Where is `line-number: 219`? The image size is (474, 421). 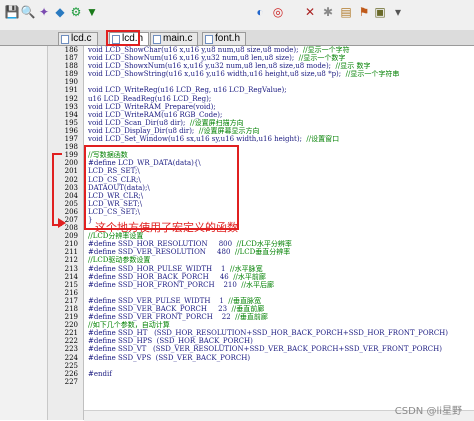 line-number: 219 is located at coordinates (71, 317).